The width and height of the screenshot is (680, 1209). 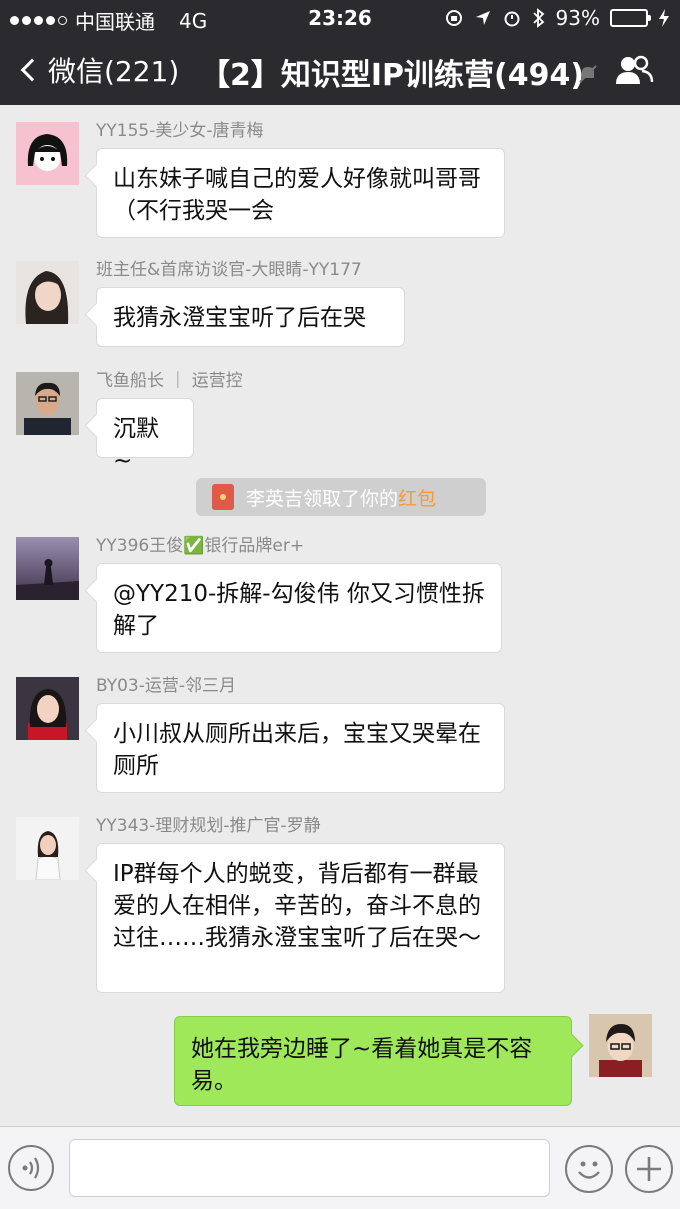 I want to click on voice-icon, so click(x=31, y=1168).